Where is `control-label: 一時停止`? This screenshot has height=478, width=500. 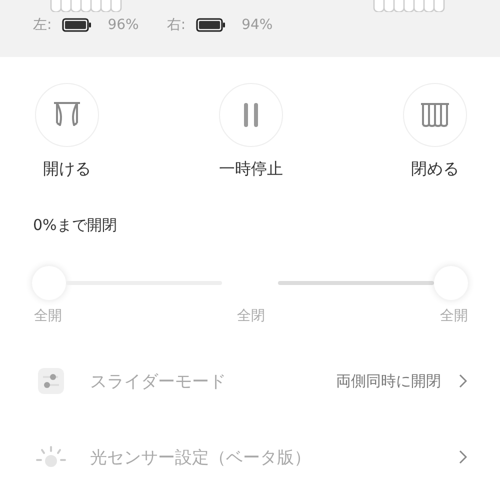 control-label: 一時停止 is located at coordinates (251, 169).